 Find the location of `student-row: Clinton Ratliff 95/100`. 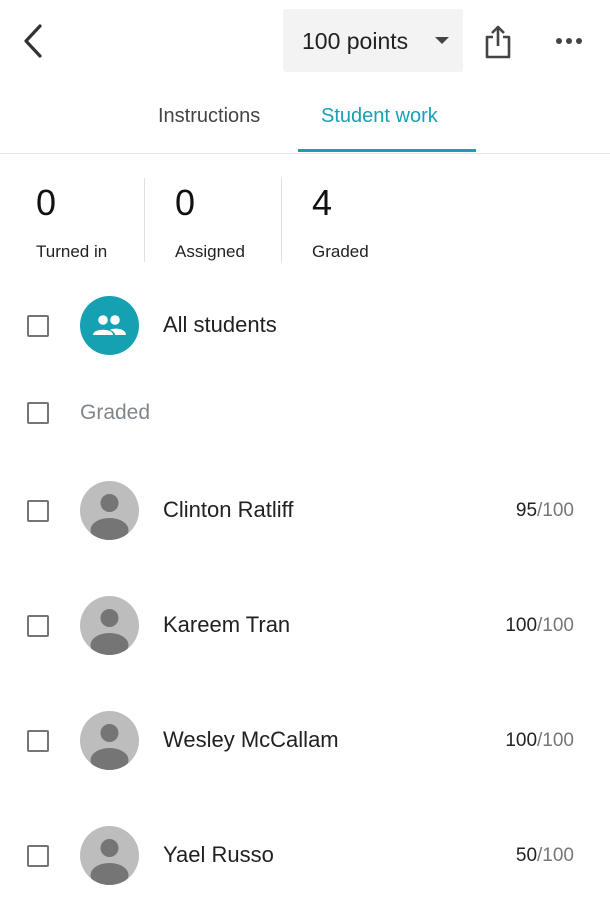

student-row: Clinton Ratliff 95/100 is located at coordinates (305, 511).